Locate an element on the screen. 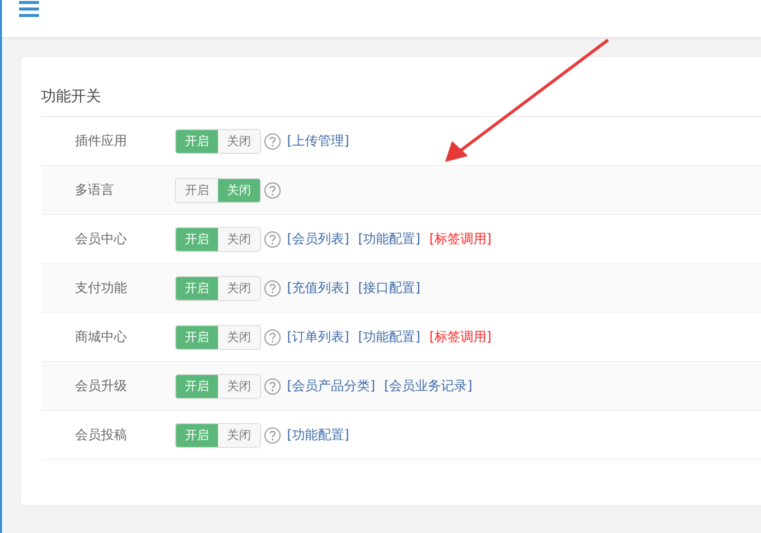 The height and width of the screenshot is (533, 761). action-link: [上传管理] is located at coordinates (318, 141).